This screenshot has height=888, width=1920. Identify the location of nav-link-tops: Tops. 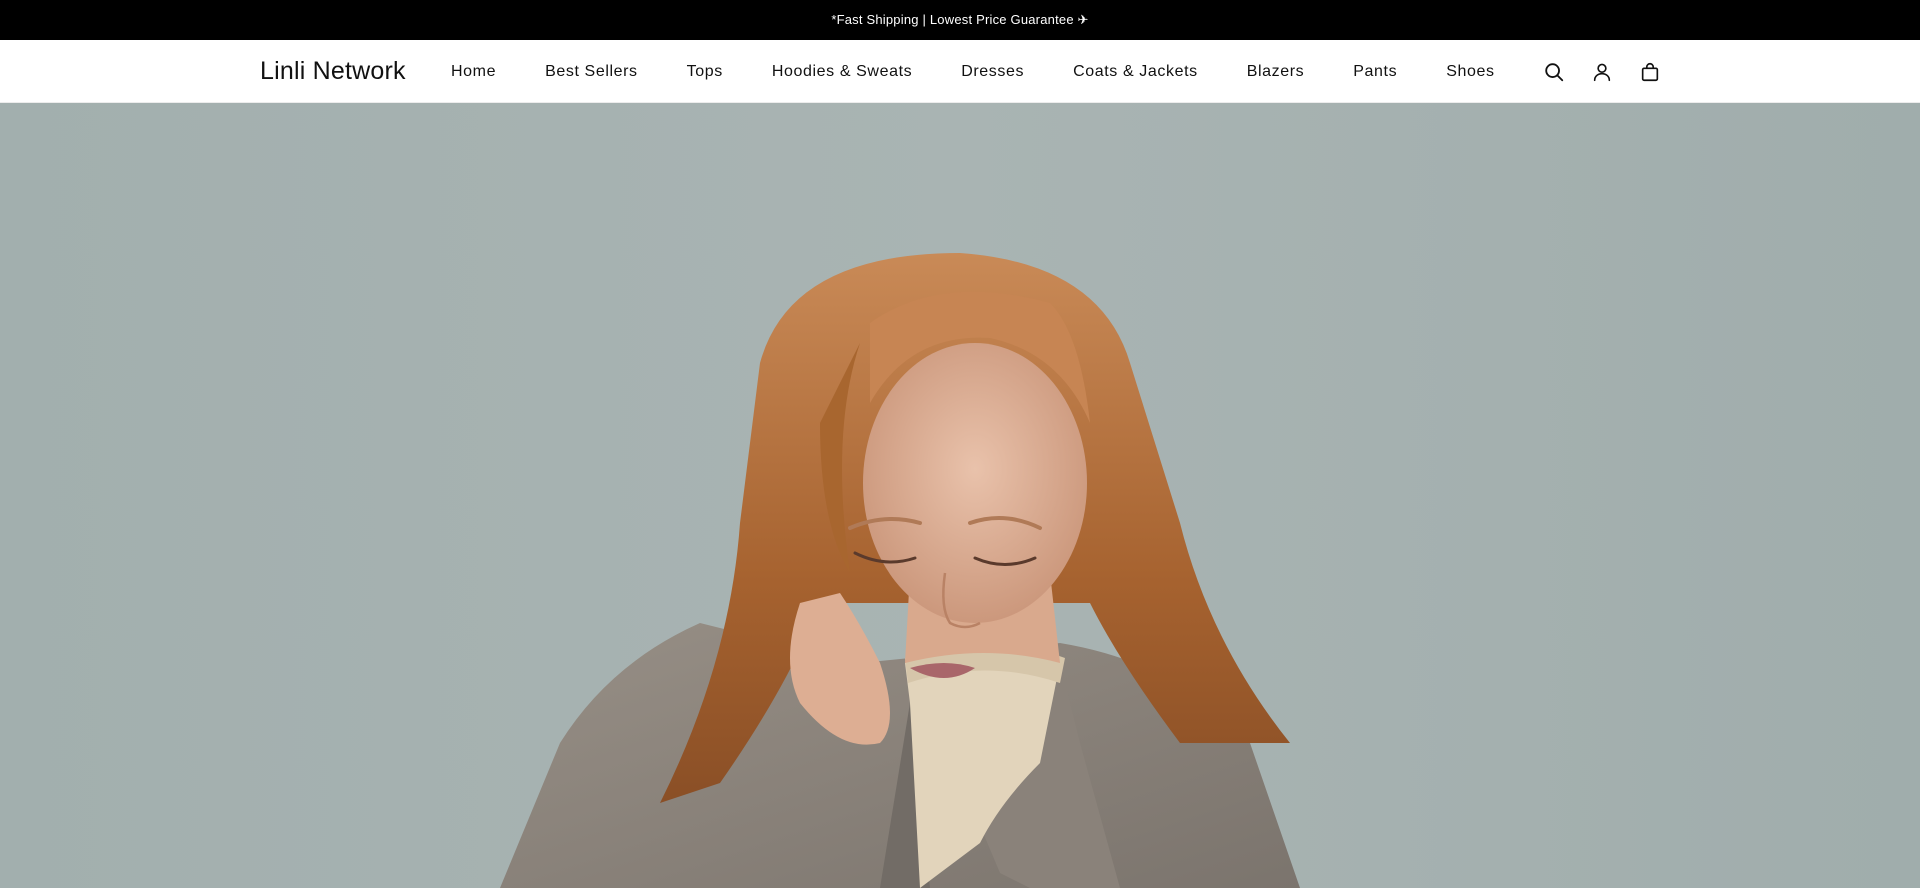
(705, 71).